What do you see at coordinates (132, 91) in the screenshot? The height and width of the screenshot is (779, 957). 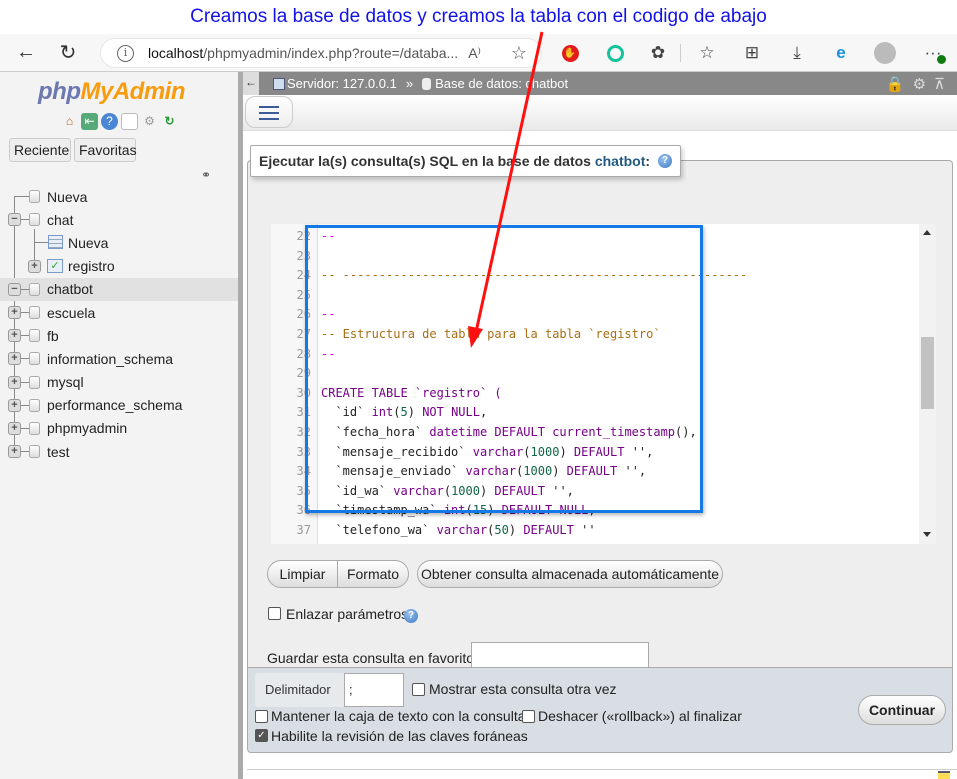 I see `logo-myadmin: MyAdmin` at bounding box center [132, 91].